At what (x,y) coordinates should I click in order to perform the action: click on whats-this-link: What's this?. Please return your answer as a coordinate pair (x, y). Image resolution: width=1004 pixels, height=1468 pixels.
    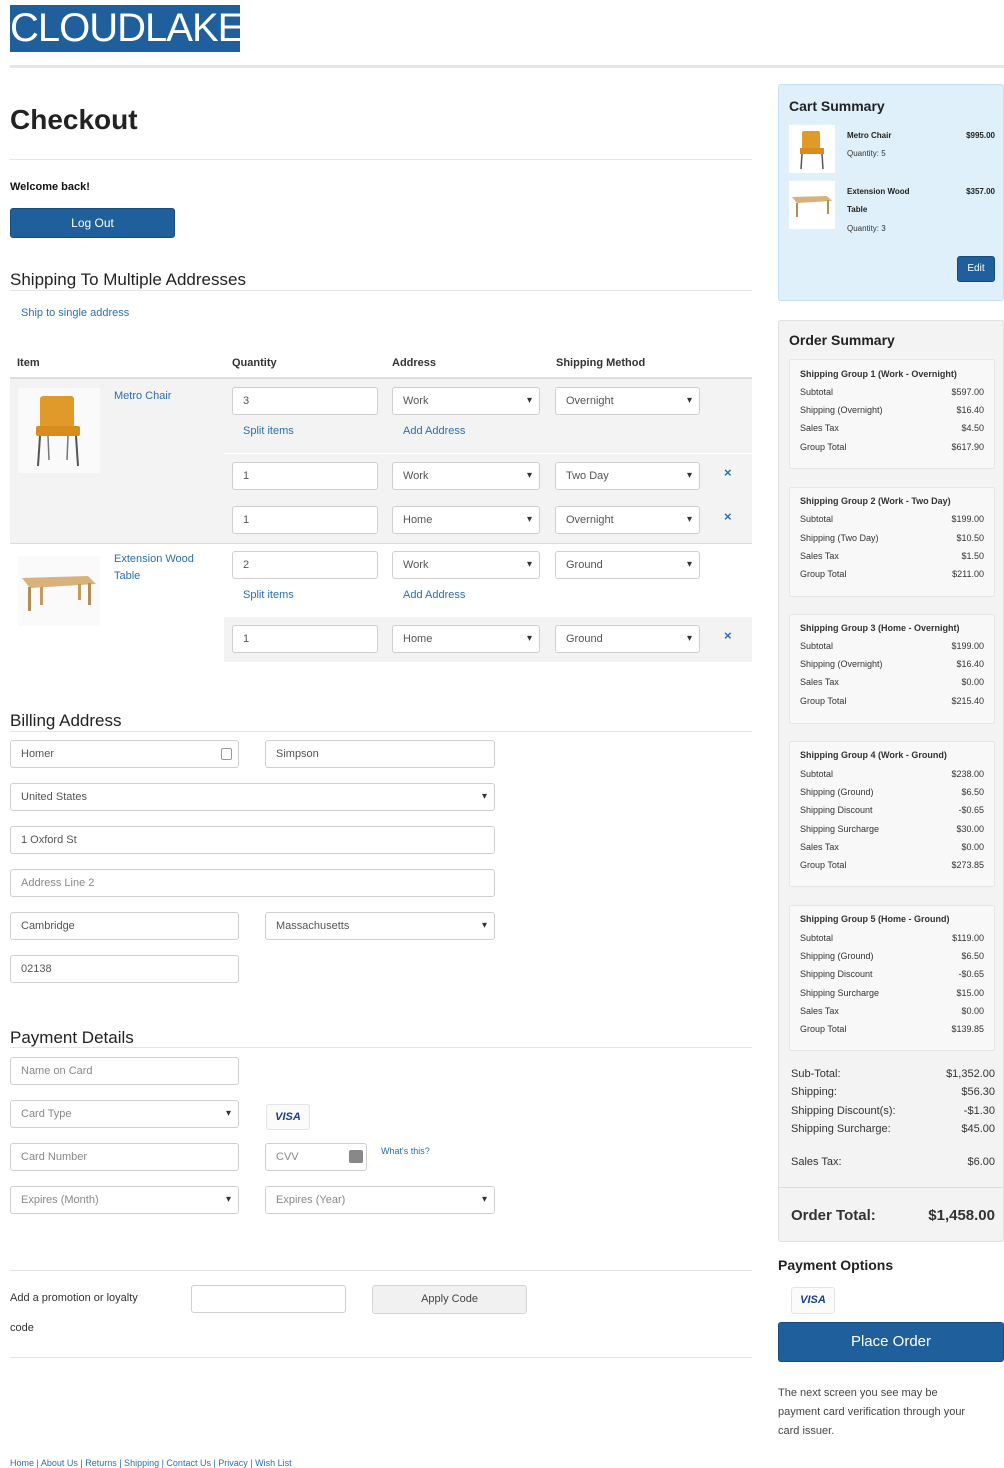
    Looking at the image, I should click on (405, 1151).